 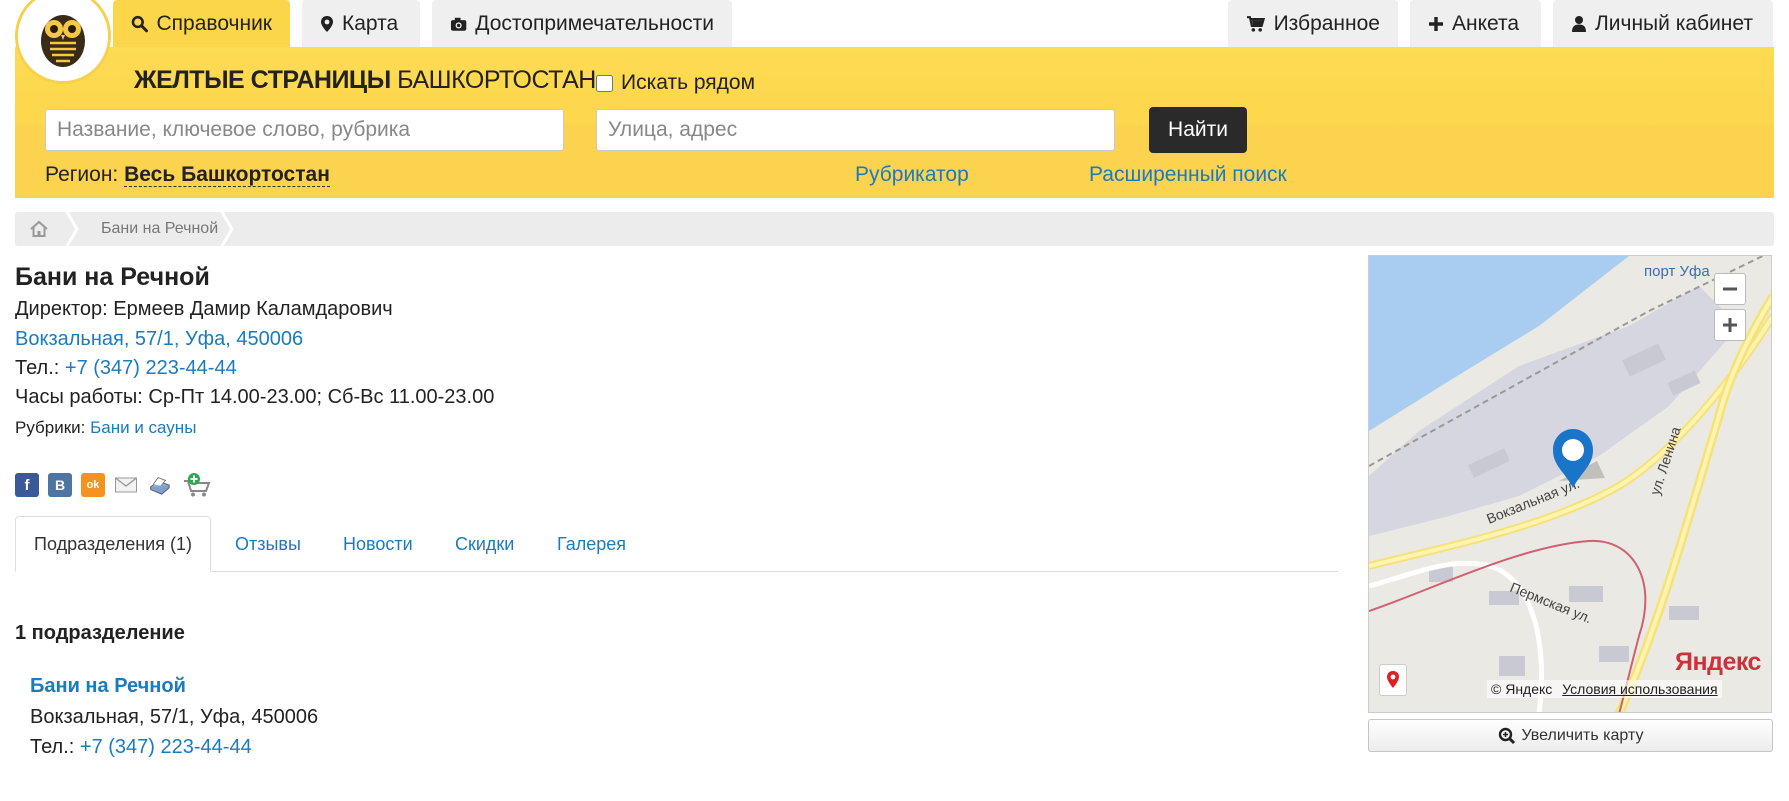 I want to click on favorites-button: Избранное, so click(x=1313, y=23).